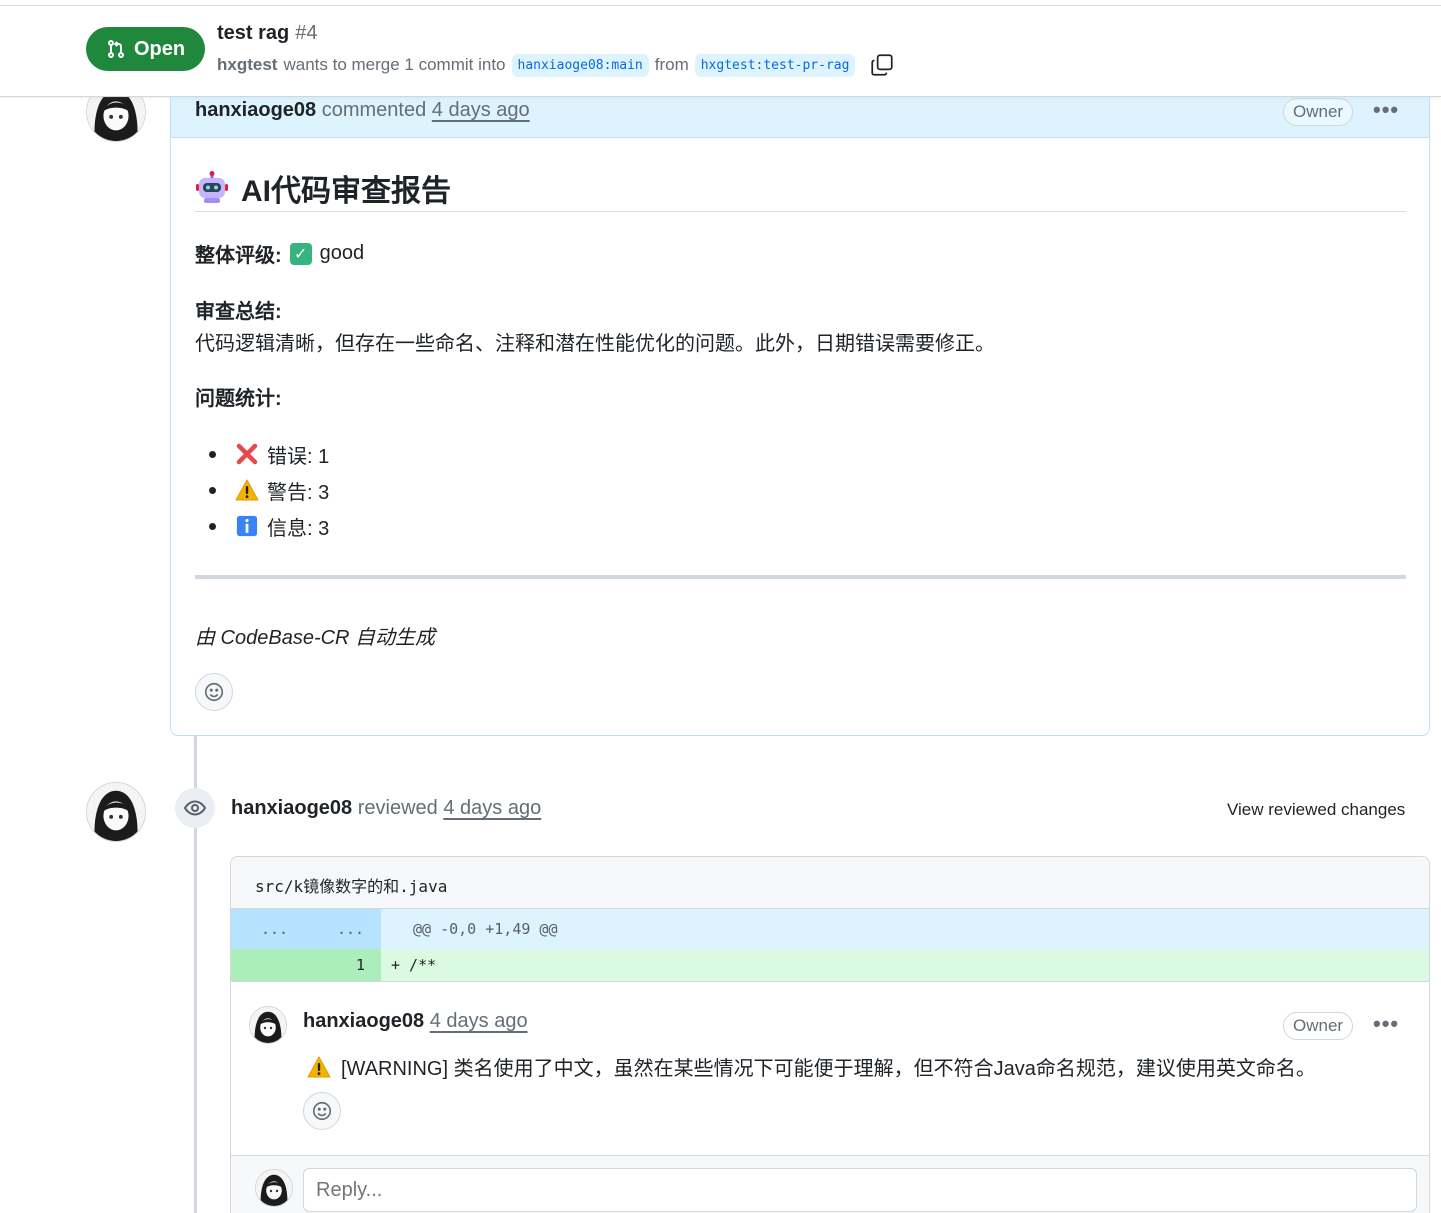  Describe the element at coordinates (253, 33) in the screenshot. I see `pr-title-text: test rag` at that location.